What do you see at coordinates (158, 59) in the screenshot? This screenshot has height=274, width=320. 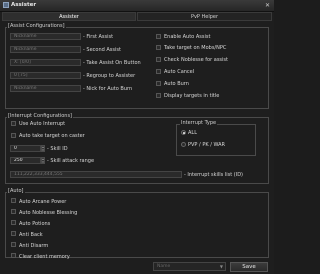 I see `check-noblesse-checkbox` at bounding box center [158, 59].